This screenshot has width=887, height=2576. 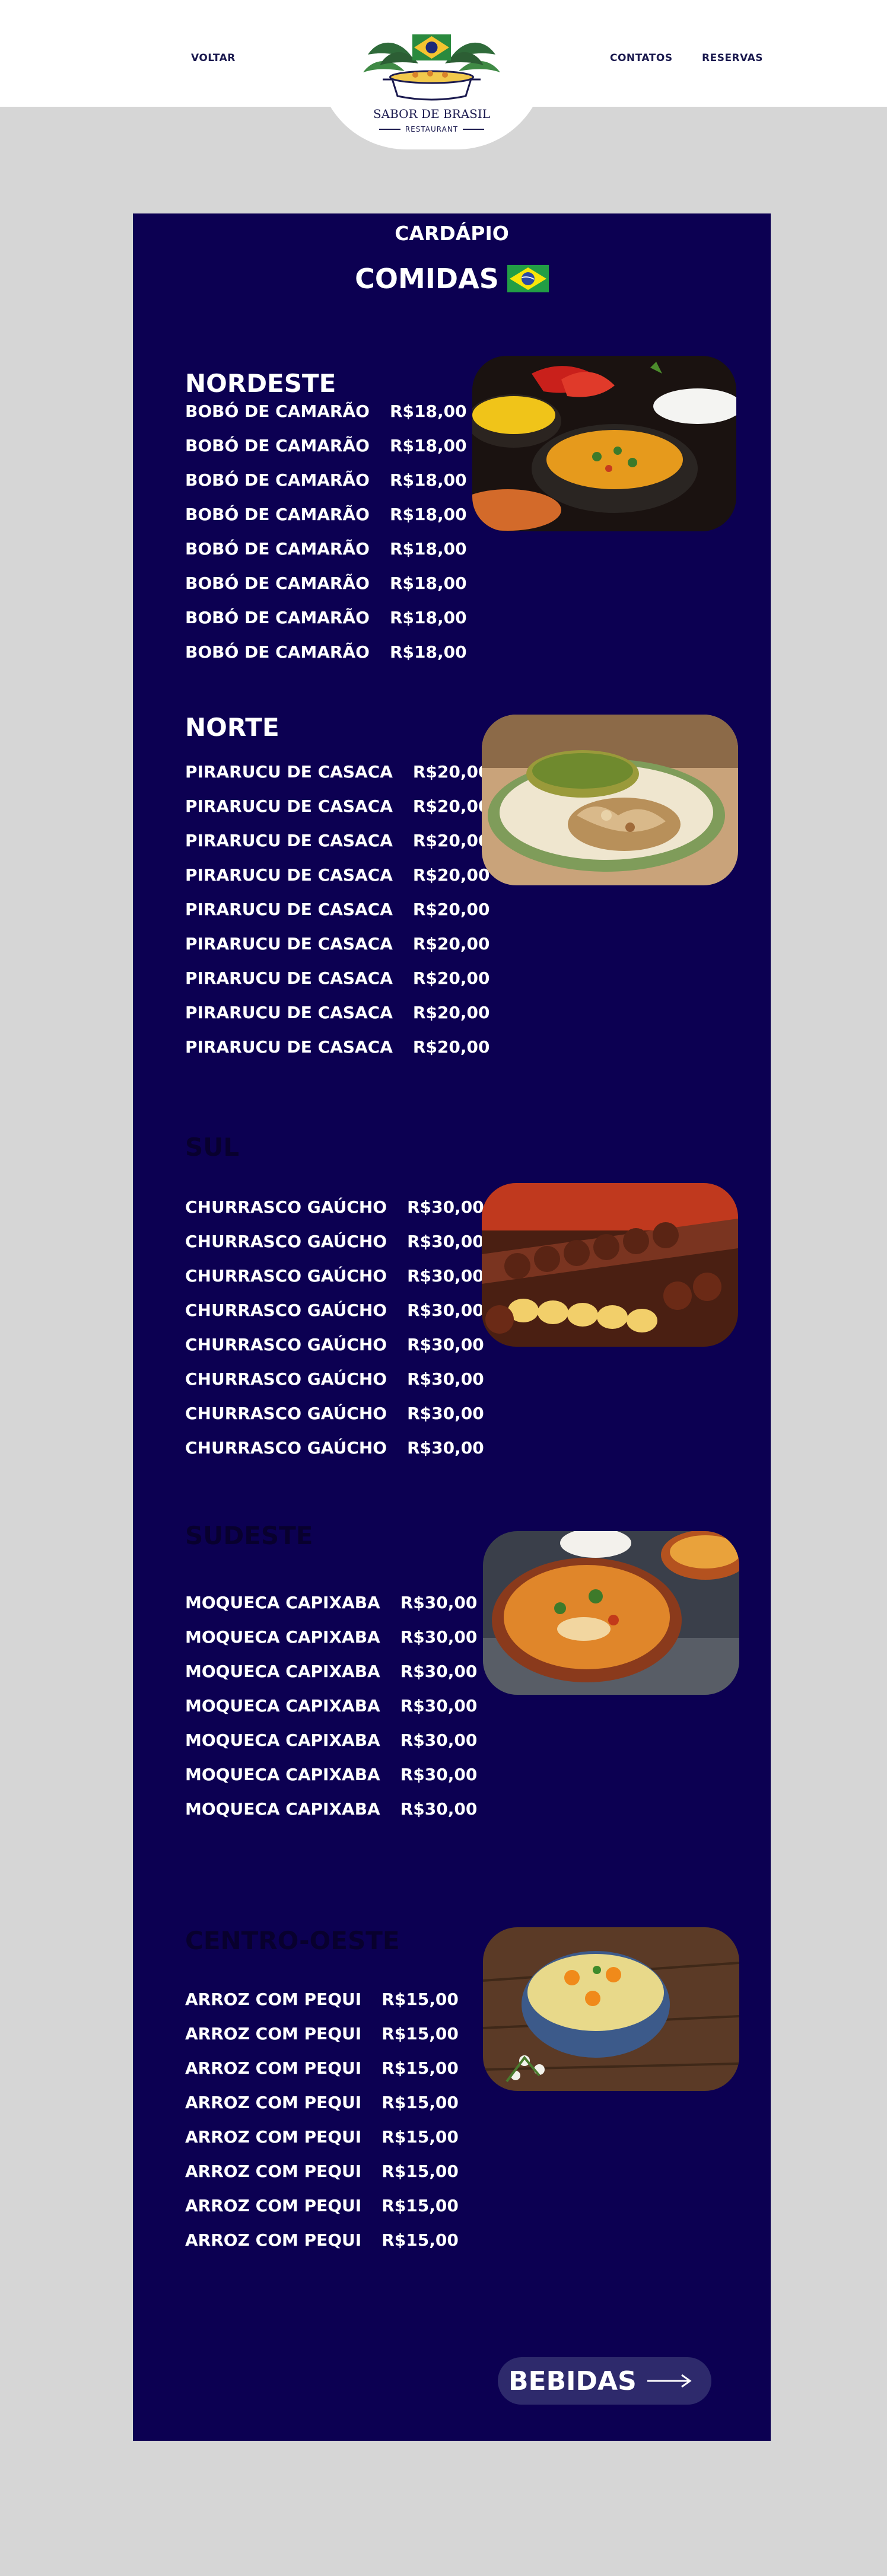 What do you see at coordinates (604, 443) in the screenshot?
I see `food-photo-nordeste` at bounding box center [604, 443].